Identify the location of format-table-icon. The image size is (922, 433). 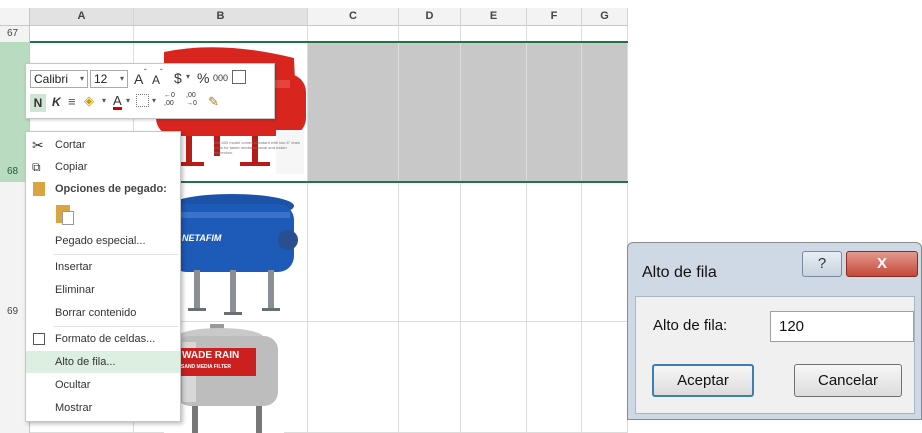
(239, 77).